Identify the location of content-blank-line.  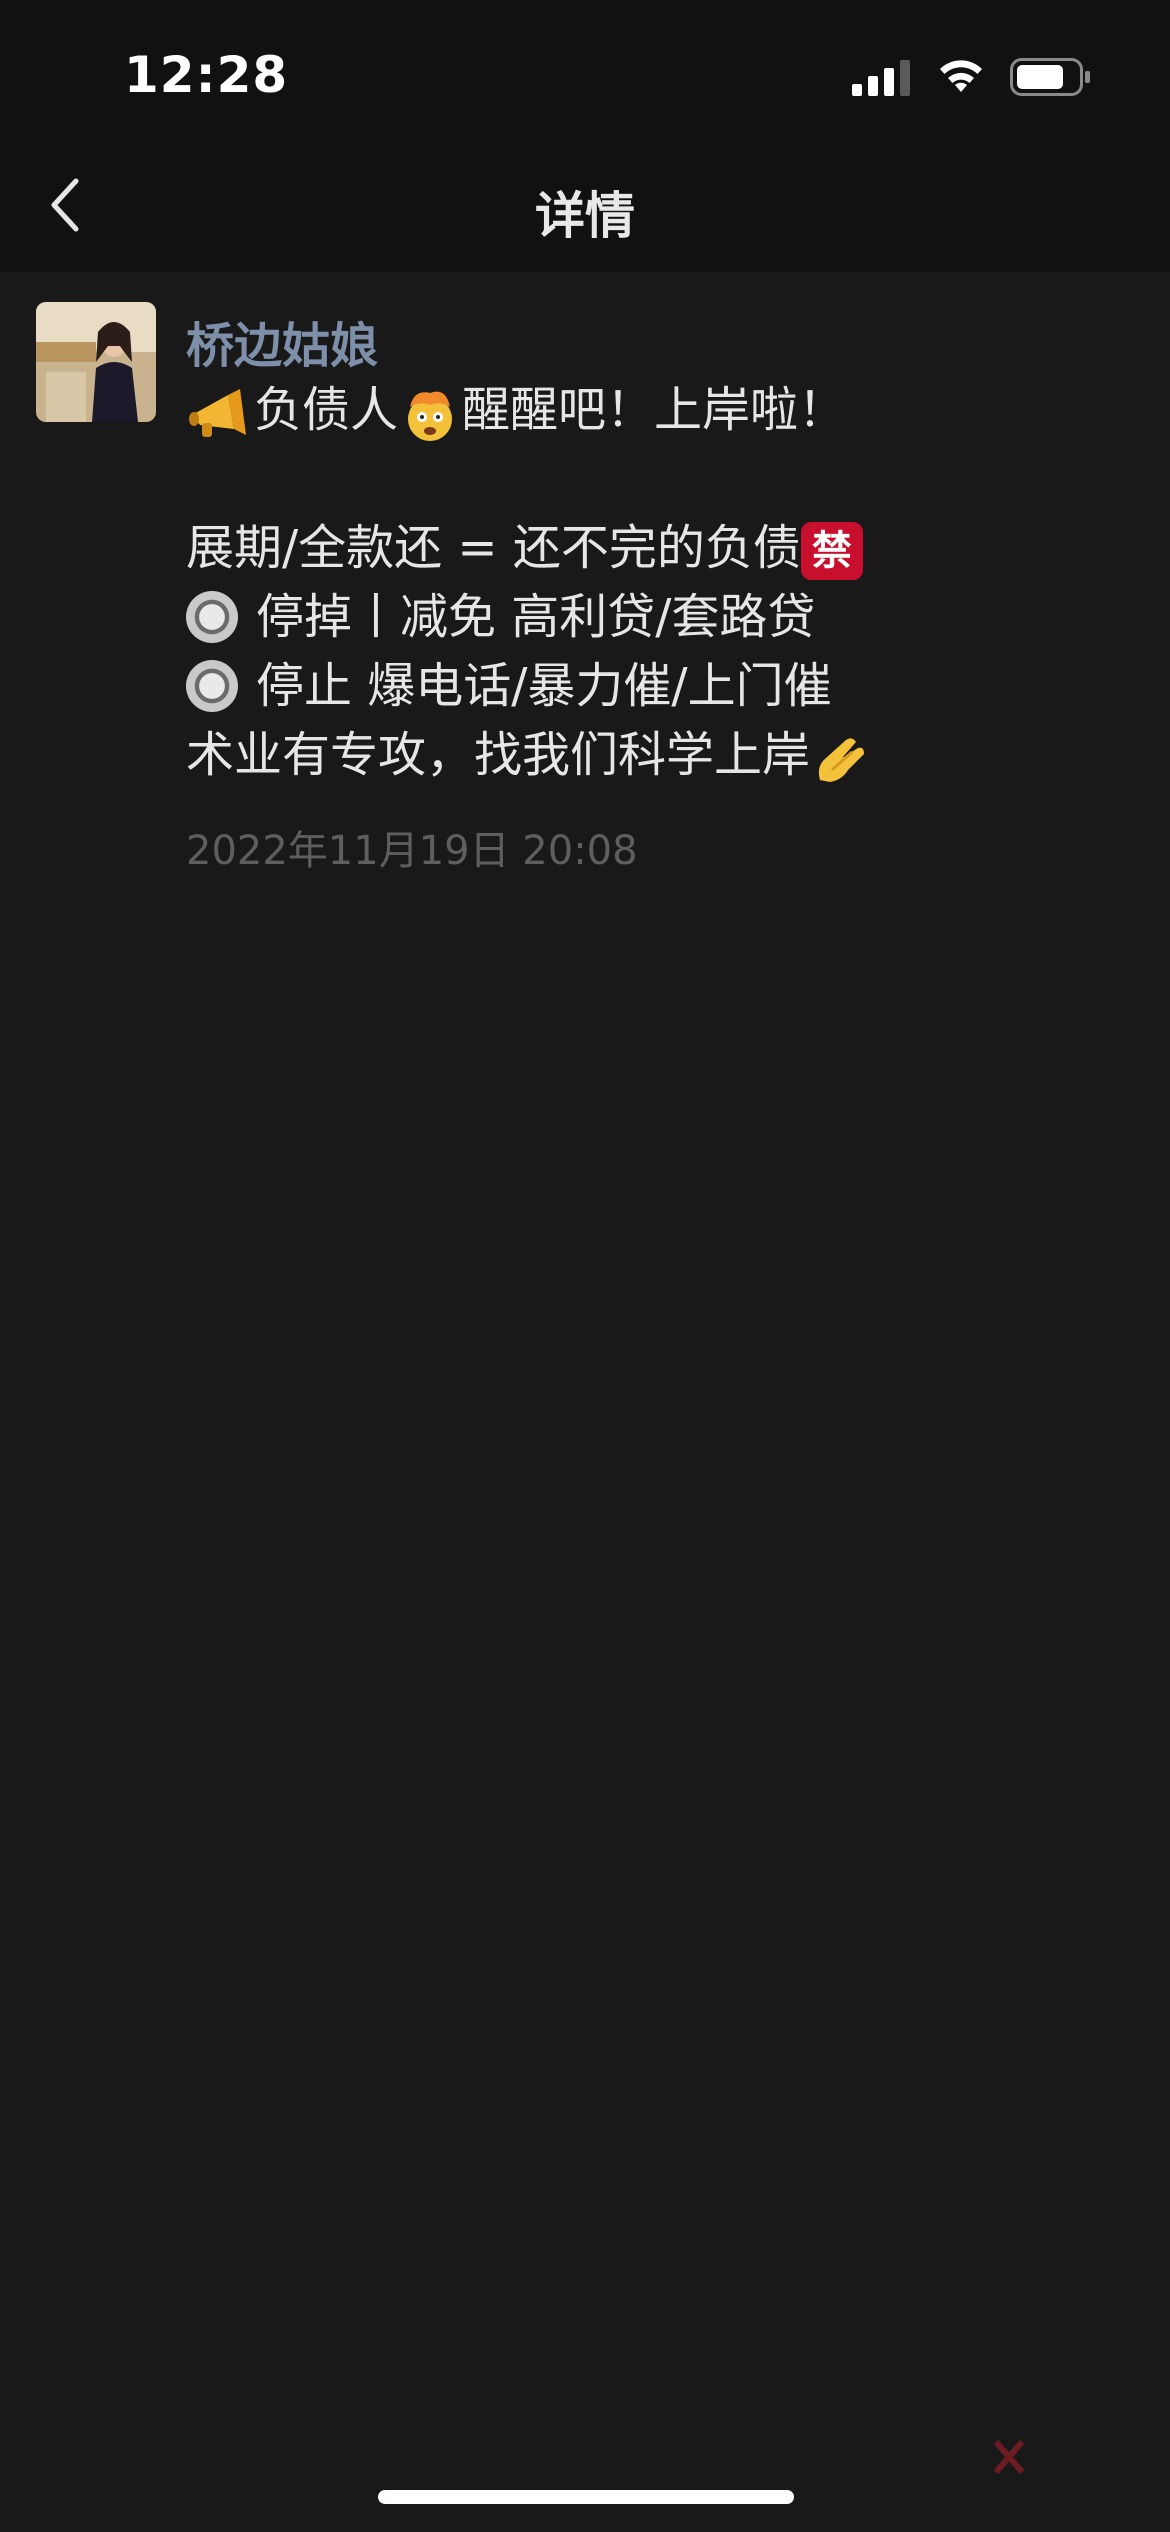
(666, 479).